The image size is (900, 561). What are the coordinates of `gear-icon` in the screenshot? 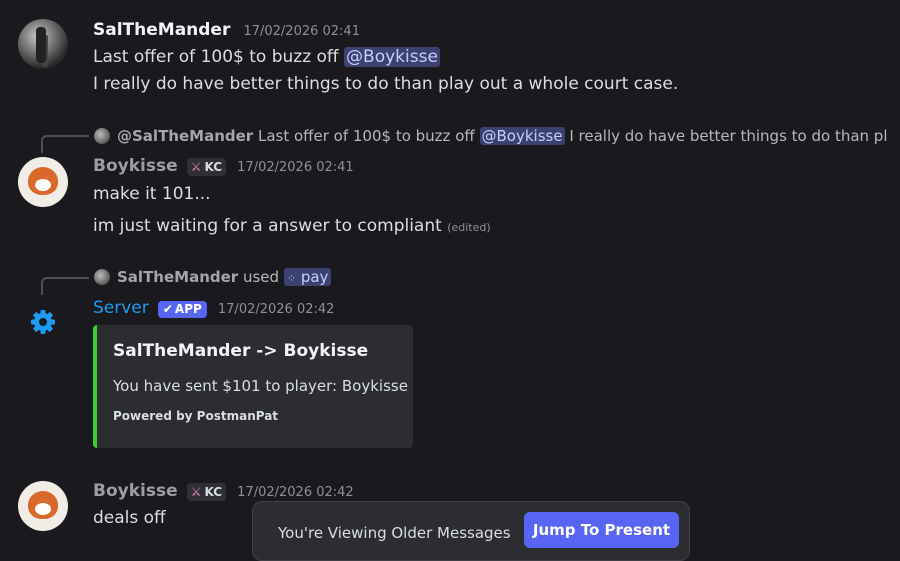 It's located at (43, 322).